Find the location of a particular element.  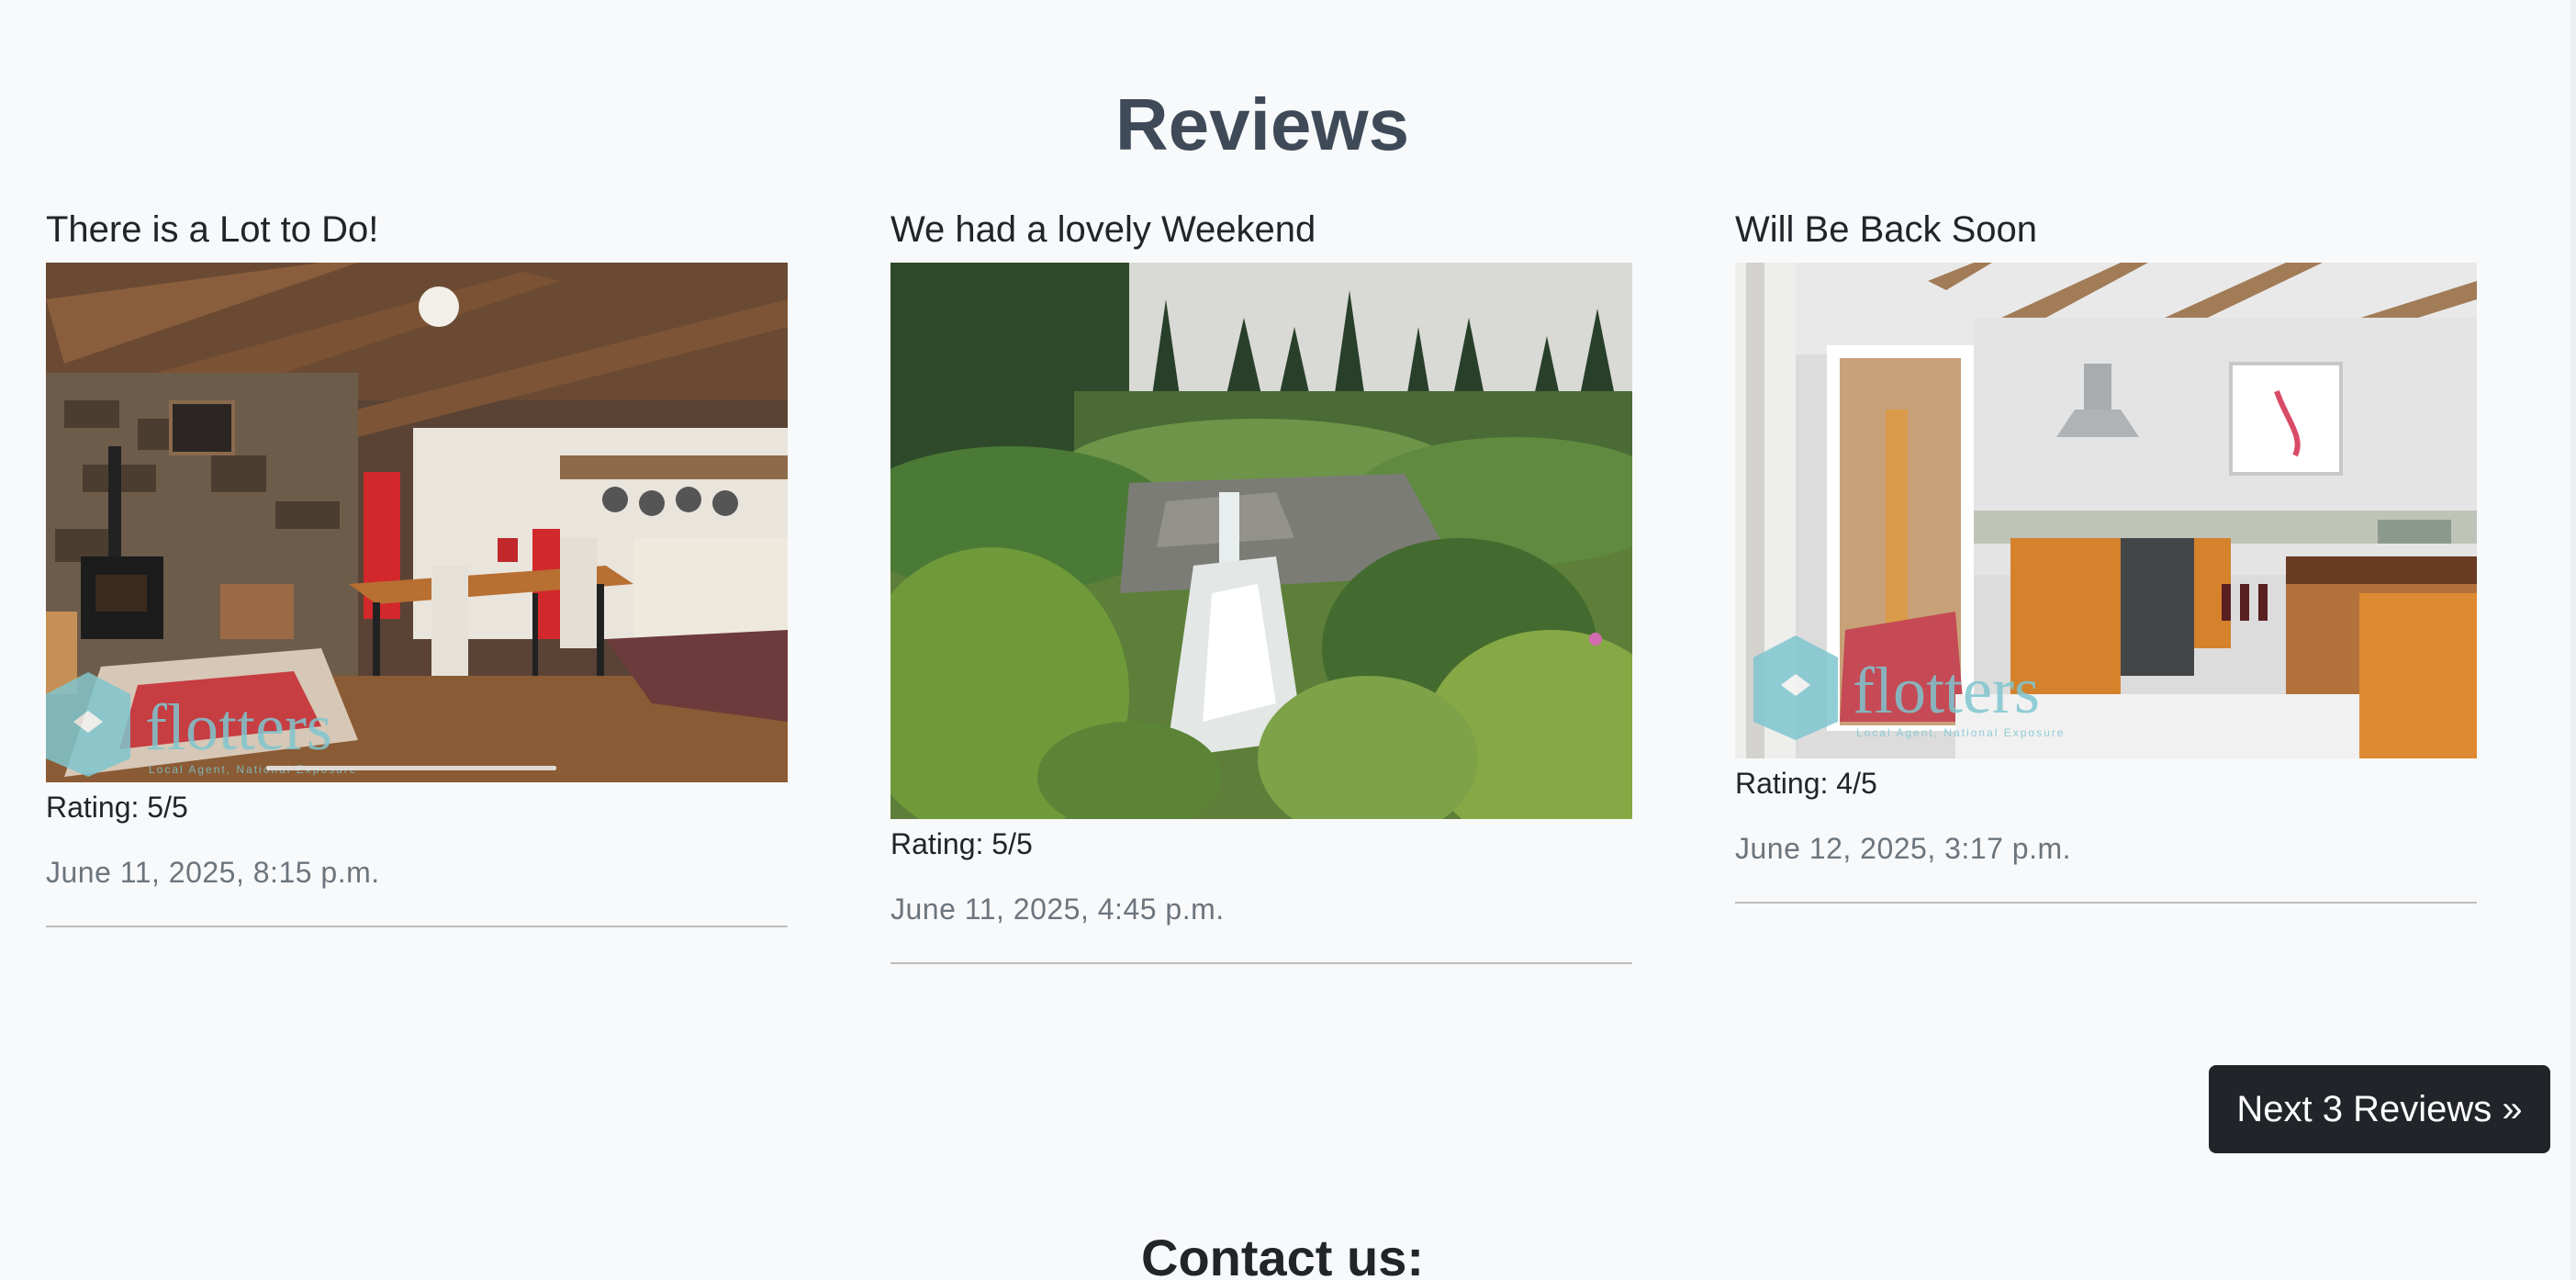

review-photo is located at coordinates (1261, 541).